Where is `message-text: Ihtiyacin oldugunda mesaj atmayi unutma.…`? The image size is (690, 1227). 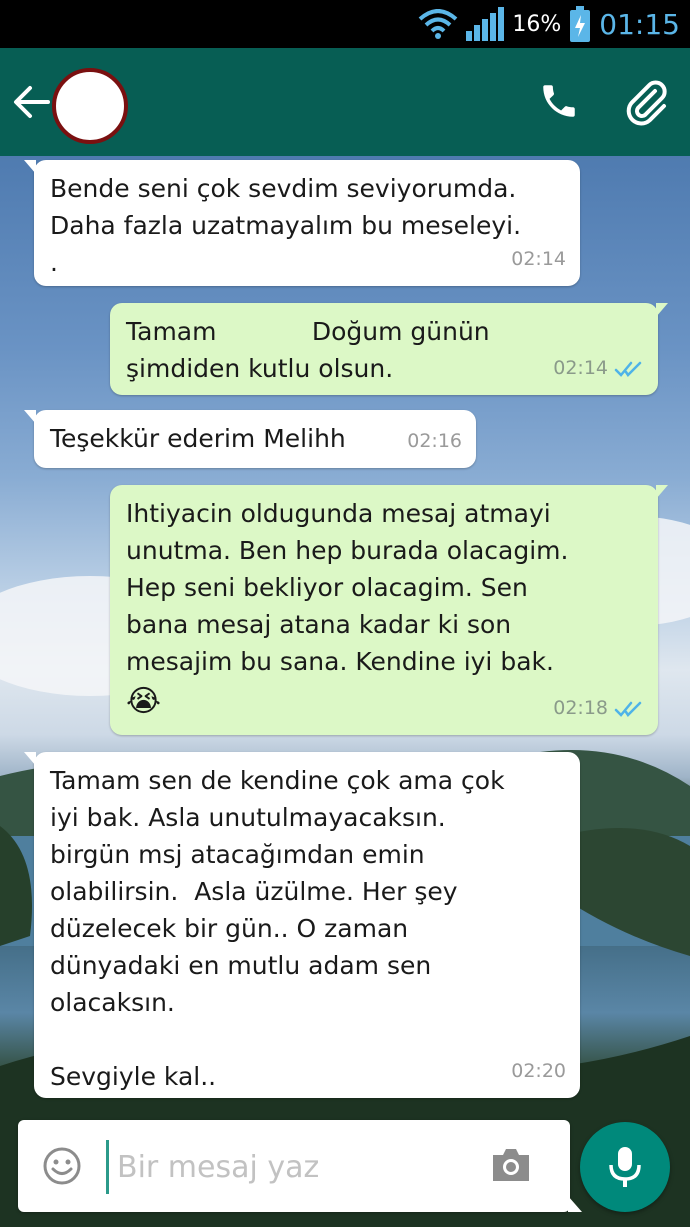
message-text: Ihtiyacin oldugunda mesaj atmayi unutma.… is located at coordinates (347, 587).